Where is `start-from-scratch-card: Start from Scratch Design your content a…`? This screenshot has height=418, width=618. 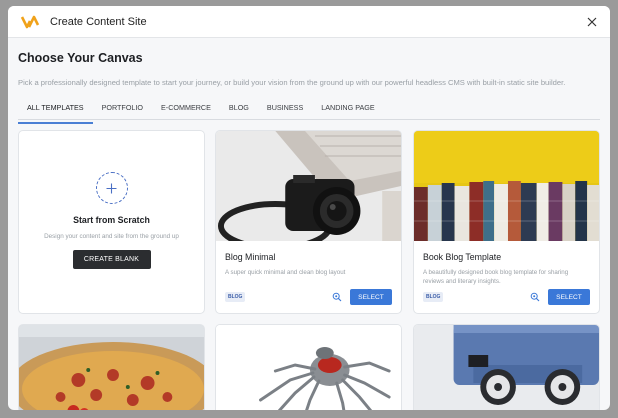
start-from-scratch-card: Start from Scratch Design your content a… is located at coordinates (111, 222).